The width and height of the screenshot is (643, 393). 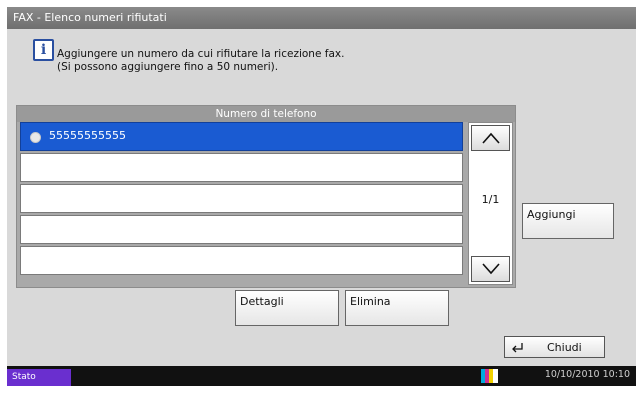 What do you see at coordinates (568, 221) in the screenshot?
I see `add-button: Aggiungi` at bounding box center [568, 221].